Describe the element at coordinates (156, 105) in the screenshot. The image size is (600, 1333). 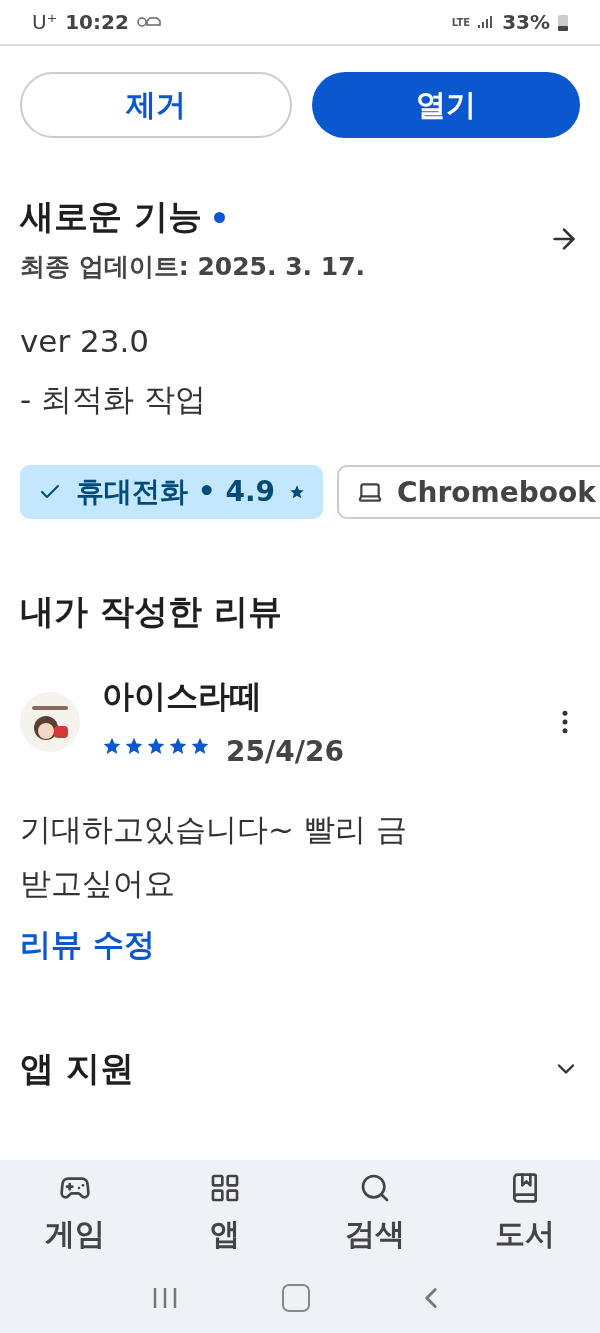
I see `uninstall-button: 제거` at that location.